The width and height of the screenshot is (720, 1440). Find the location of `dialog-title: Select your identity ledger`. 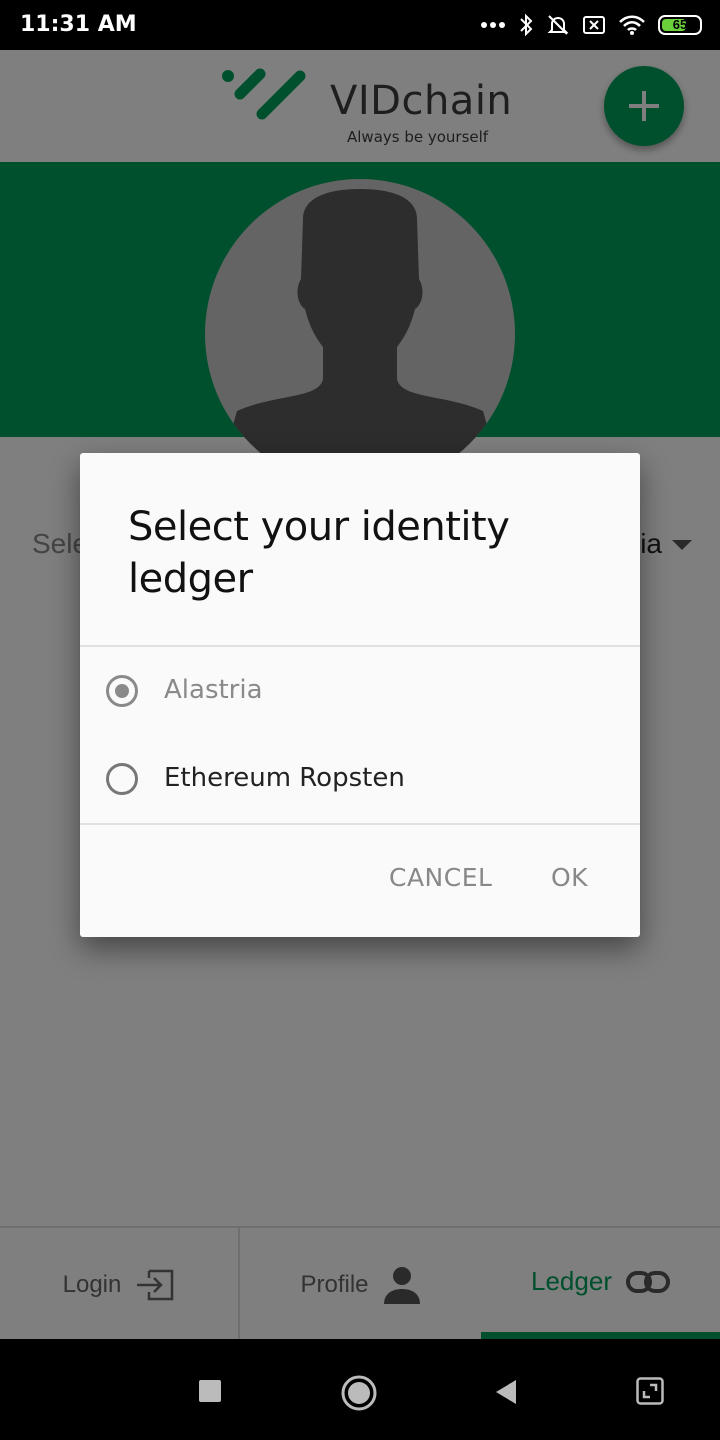

dialog-title: Select your identity ledger is located at coordinates (319, 553).